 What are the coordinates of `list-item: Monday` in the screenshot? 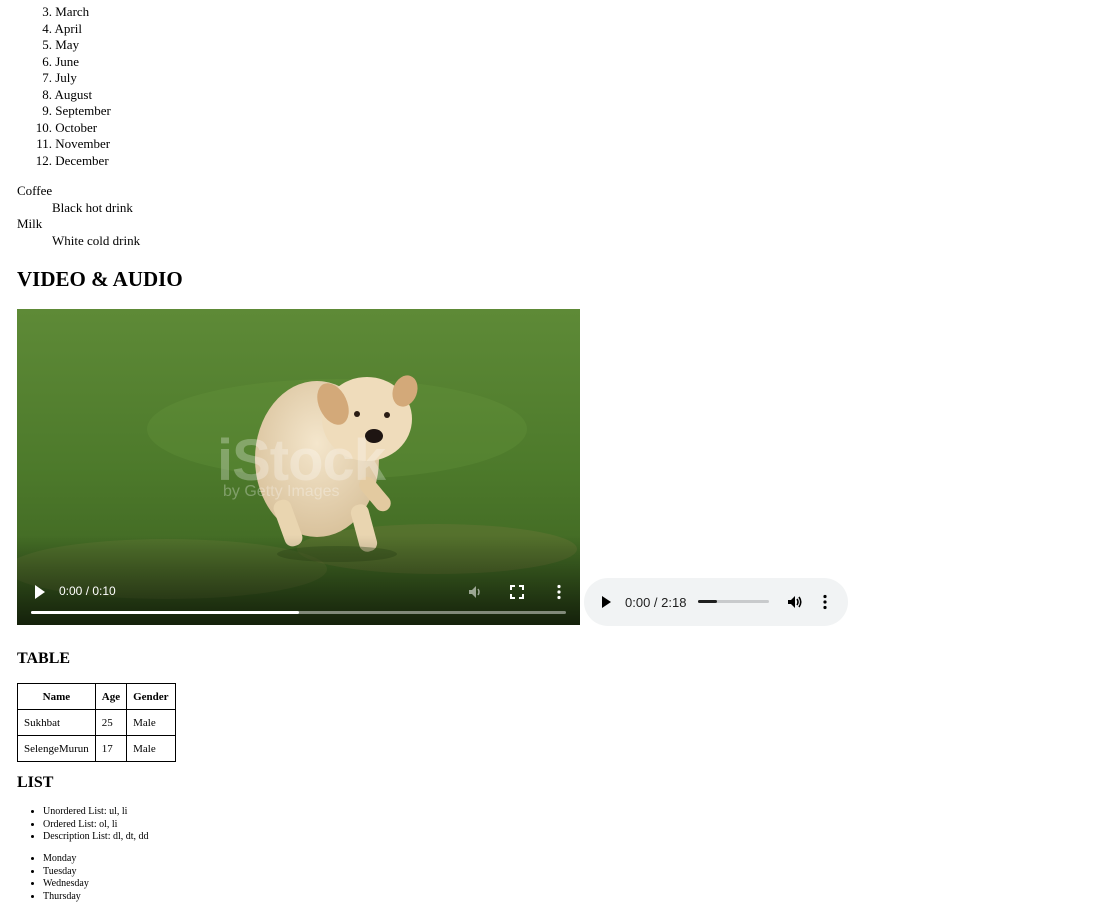 It's located at (66, 859).